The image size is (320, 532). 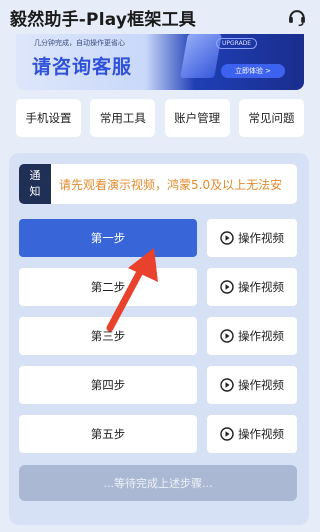 I want to click on step-2-video-button: 操作视频, so click(x=252, y=287).